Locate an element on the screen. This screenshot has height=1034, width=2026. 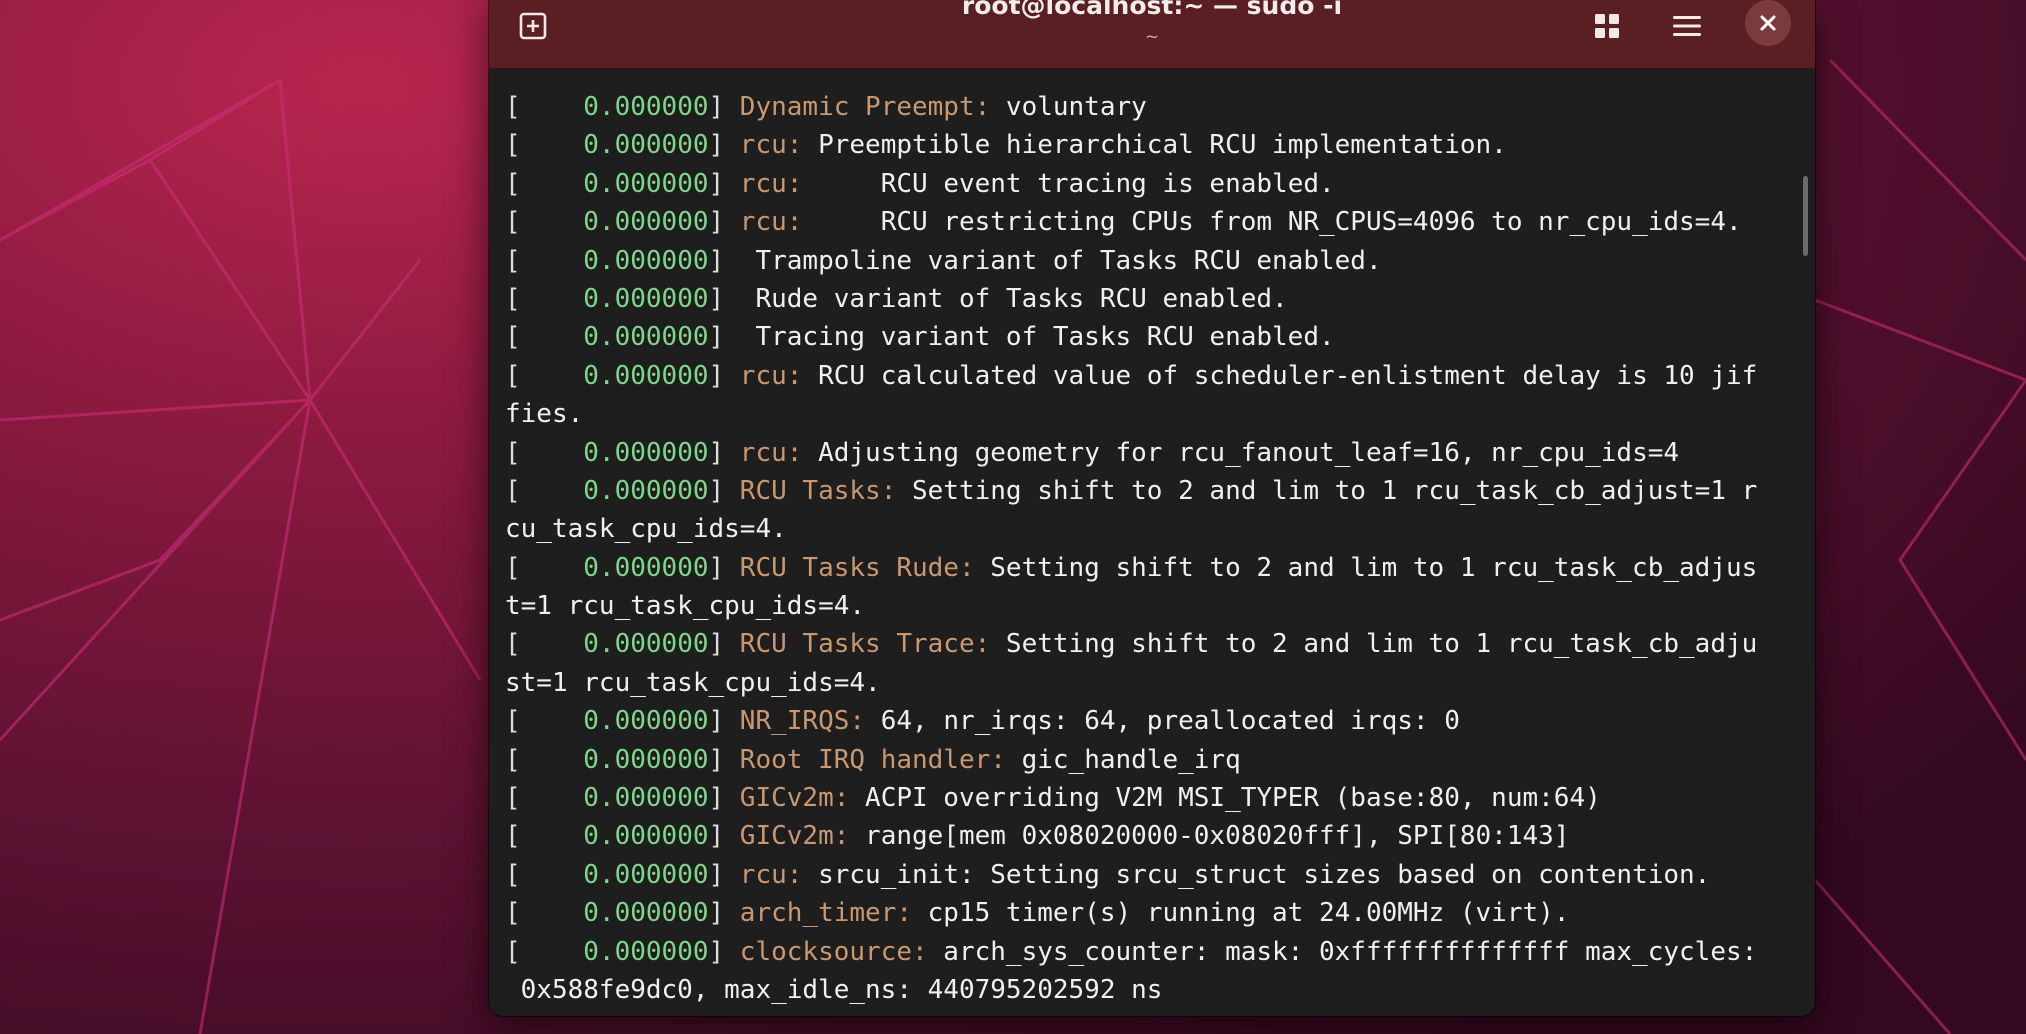
log-message: voluntary is located at coordinates (1068, 107).